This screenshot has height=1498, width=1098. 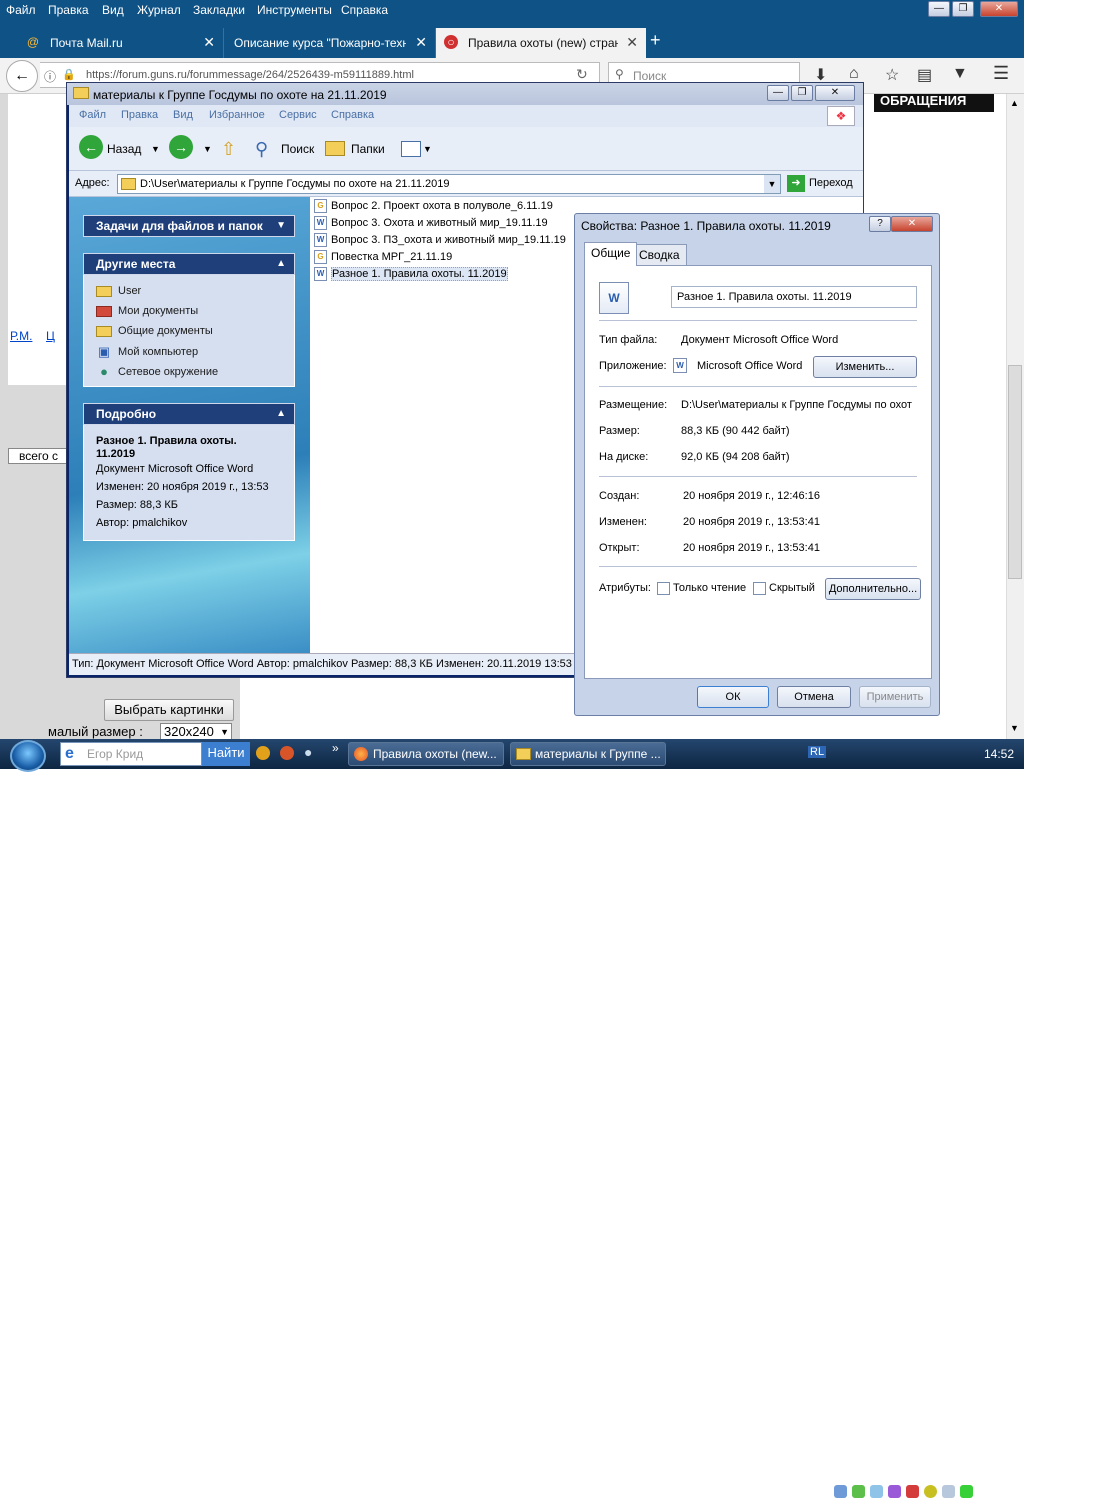 What do you see at coordinates (1015, 472) in the screenshot?
I see `scroll-thumb` at bounding box center [1015, 472].